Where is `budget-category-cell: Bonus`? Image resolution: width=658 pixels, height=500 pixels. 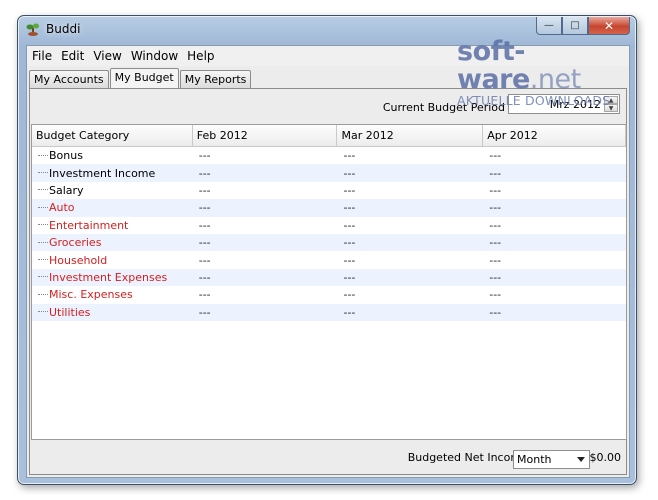
budget-category-cell: Bonus is located at coordinates (112, 155).